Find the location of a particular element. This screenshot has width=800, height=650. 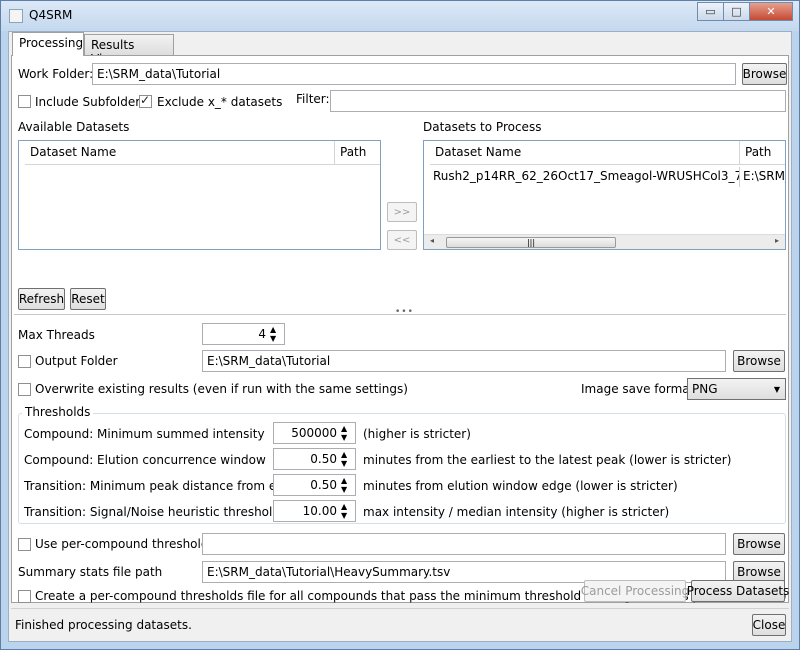

work-folder-input: E:\SRM_data\Tutorial is located at coordinates (414, 74).